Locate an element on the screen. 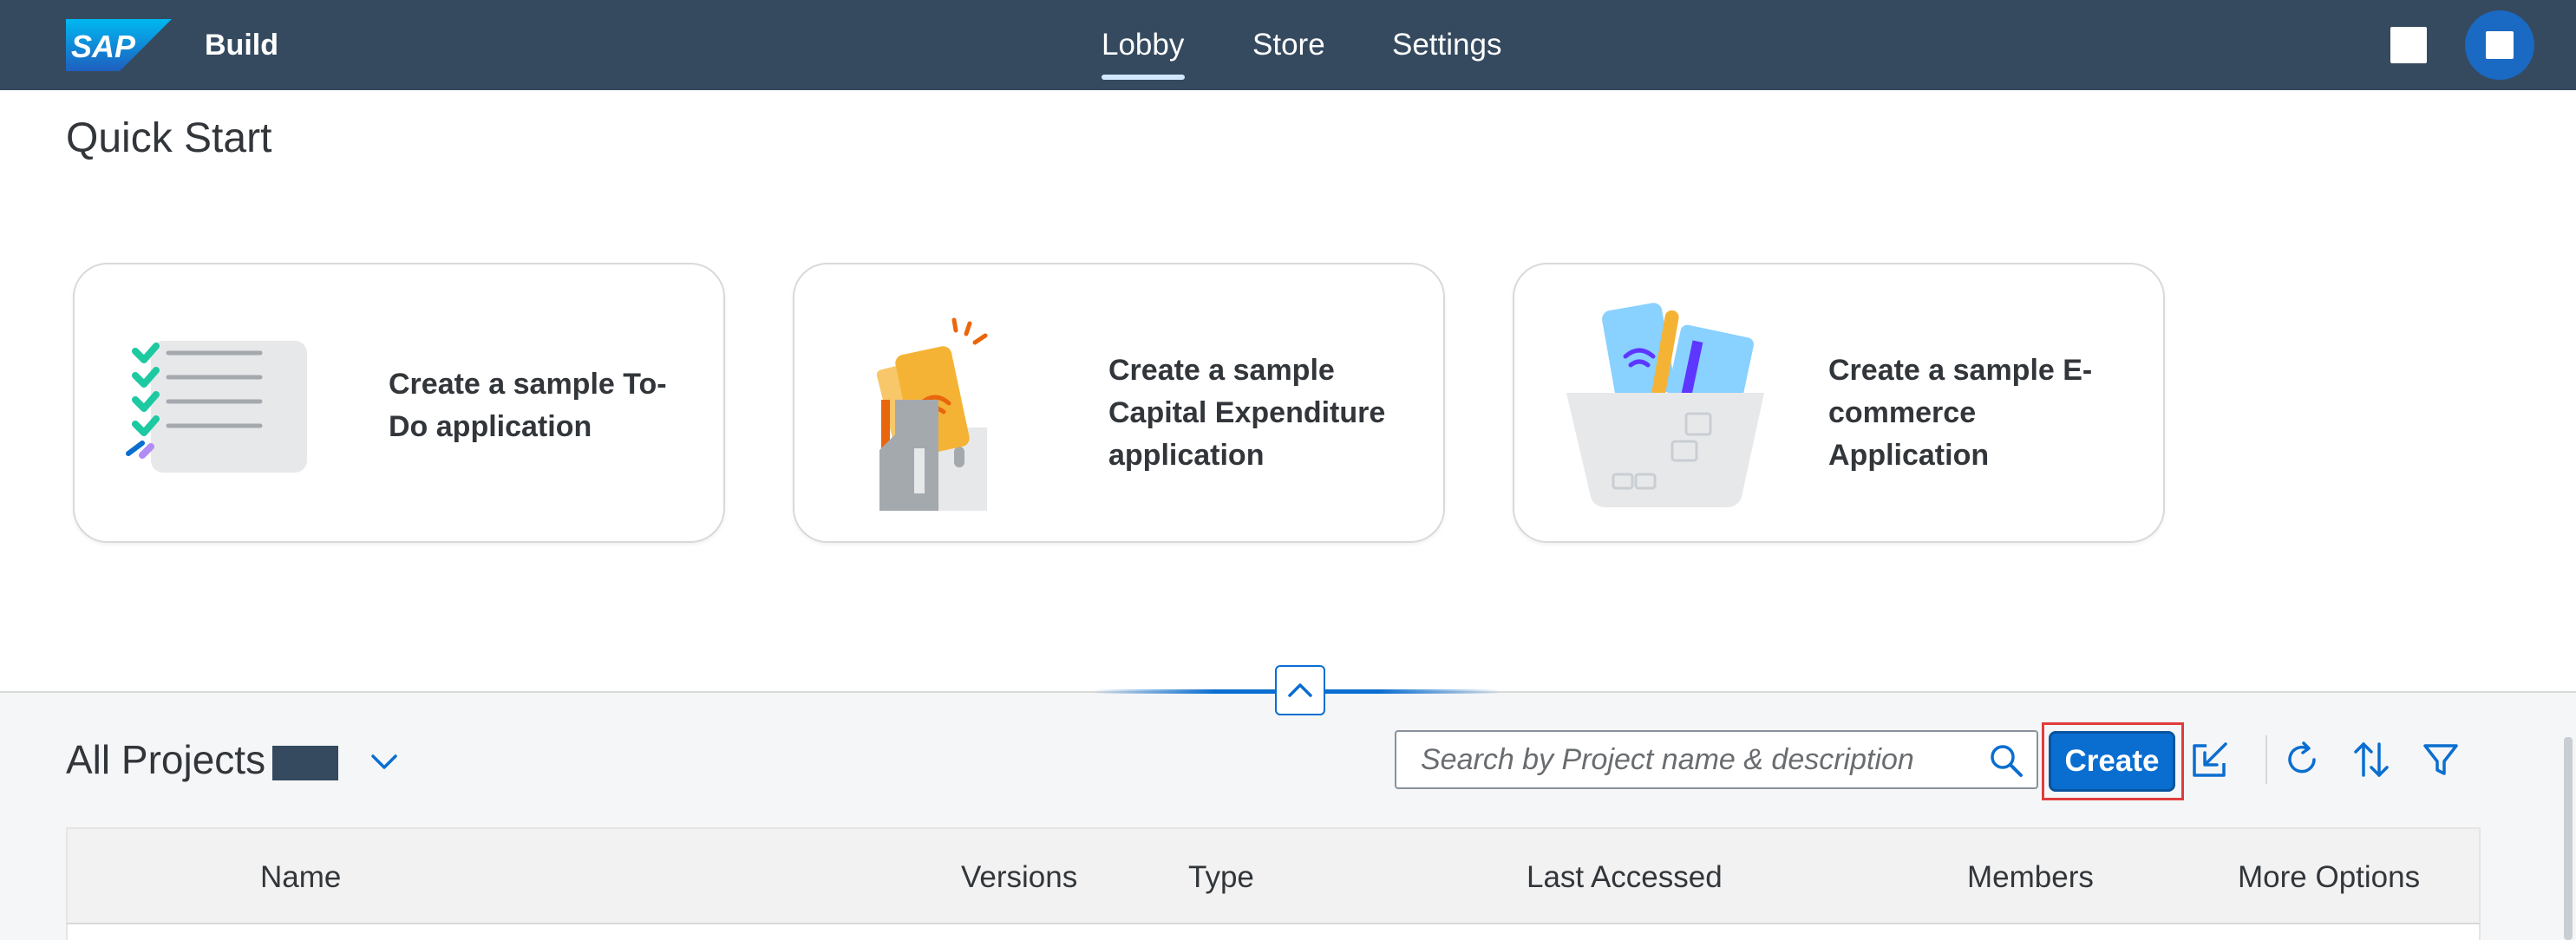 The image size is (2576, 940). avatar-placeholder-icon is located at coordinates (2500, 45).